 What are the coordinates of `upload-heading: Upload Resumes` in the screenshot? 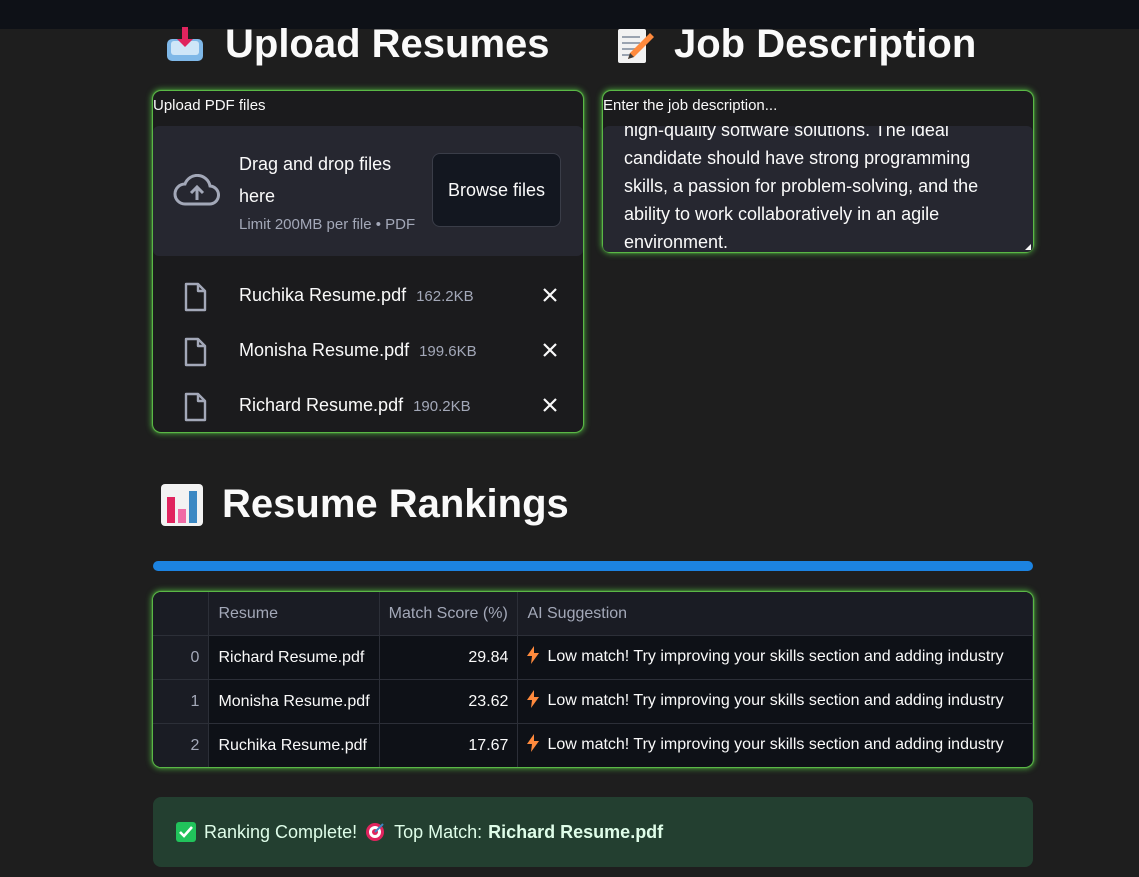 It's located at (356, 44).